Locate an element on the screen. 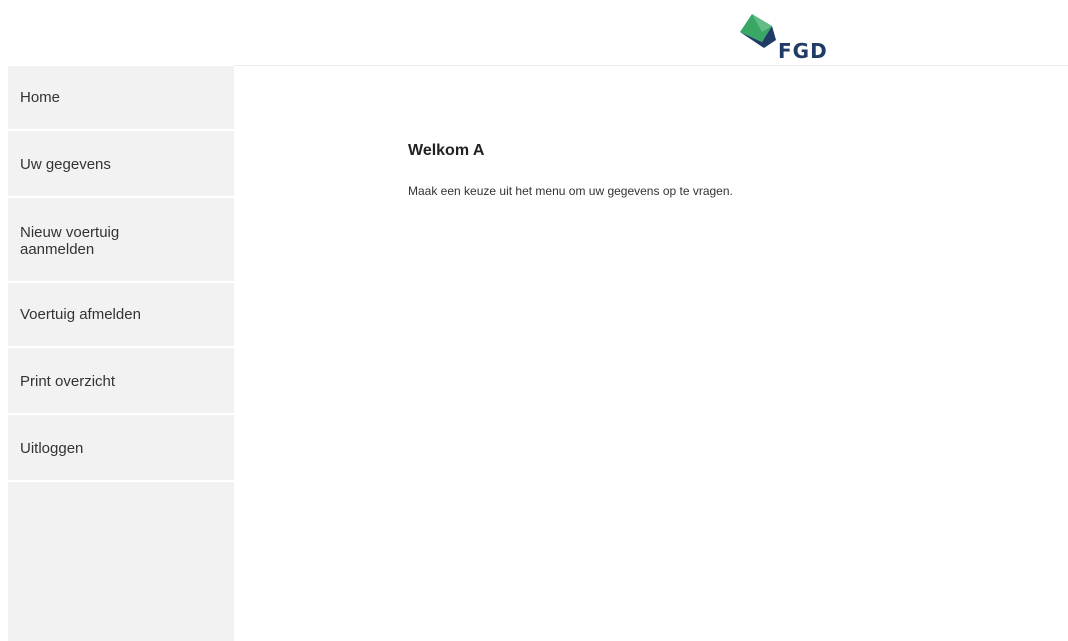  fgd-logo: FGD is located at coordinates (788, 37).